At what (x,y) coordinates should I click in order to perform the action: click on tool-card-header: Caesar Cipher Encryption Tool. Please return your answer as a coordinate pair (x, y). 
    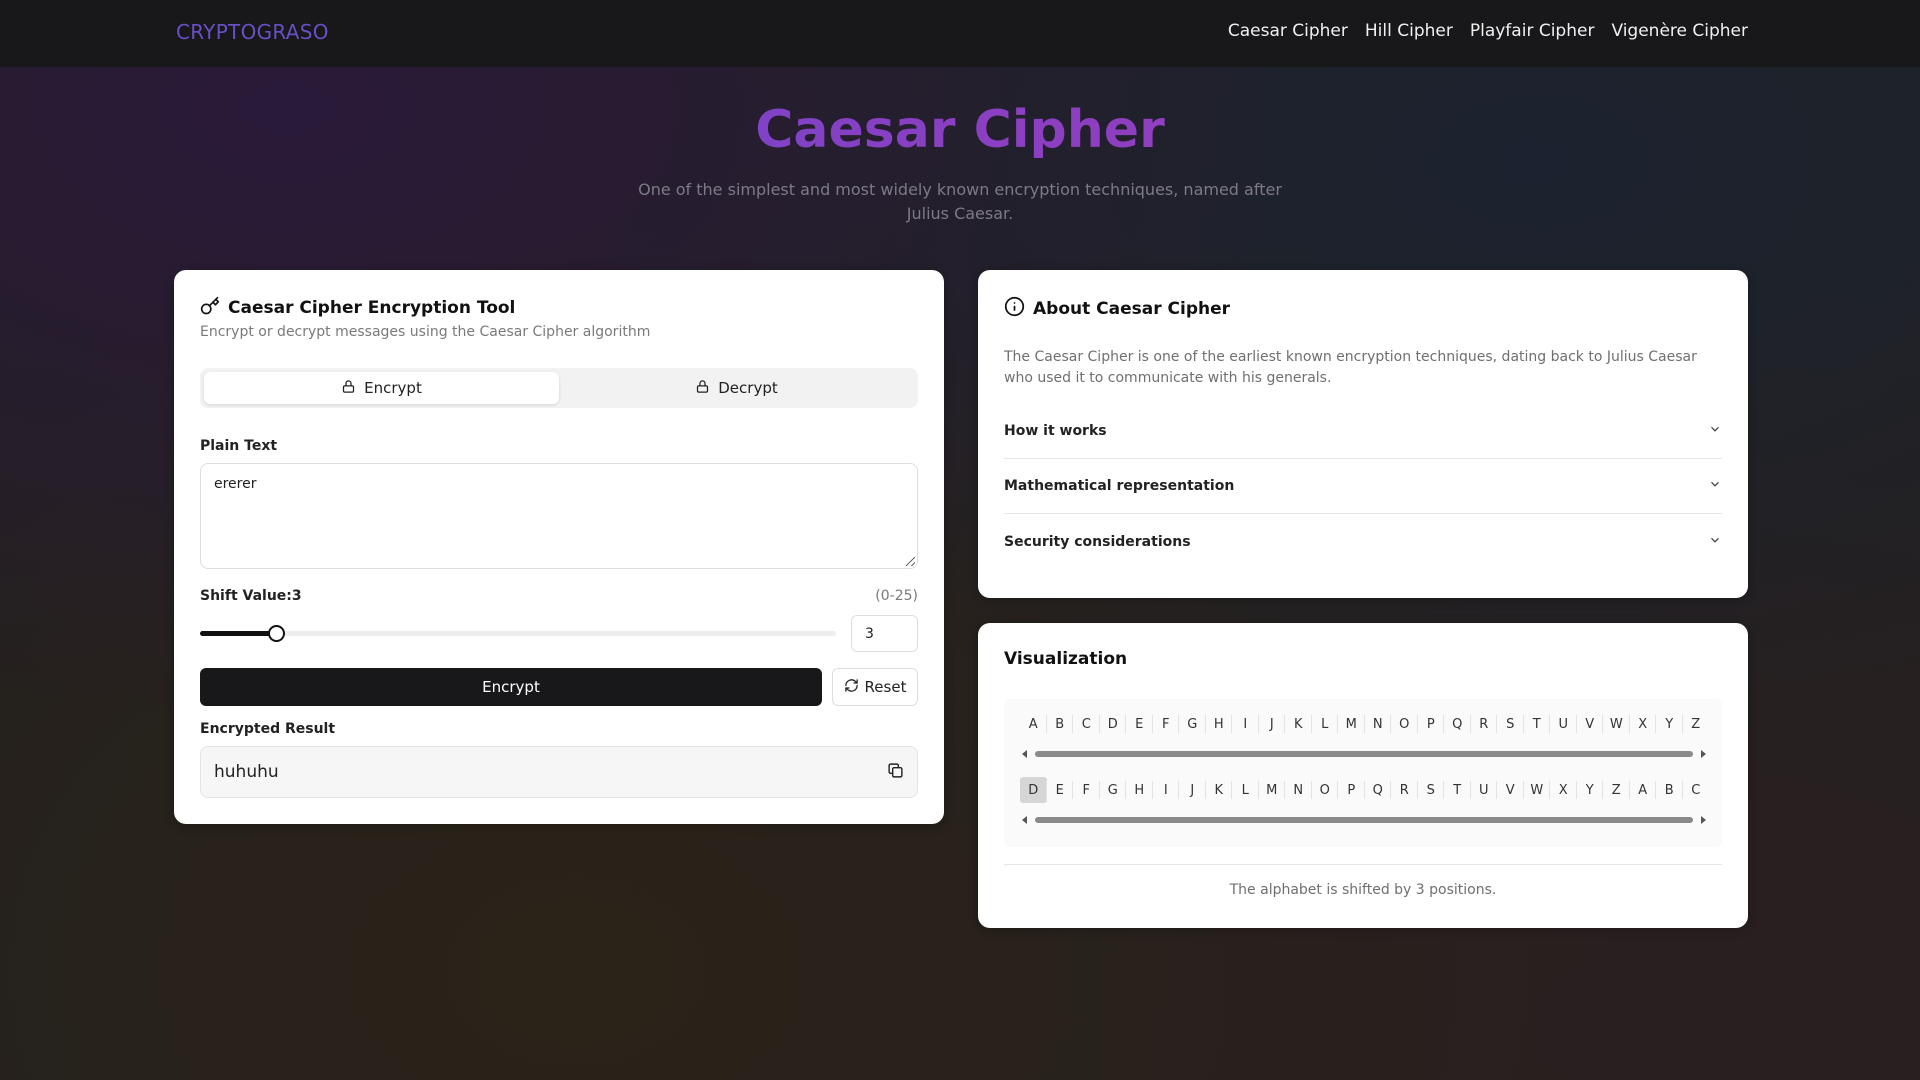
    Looking at the image, I should click on (357, 308).